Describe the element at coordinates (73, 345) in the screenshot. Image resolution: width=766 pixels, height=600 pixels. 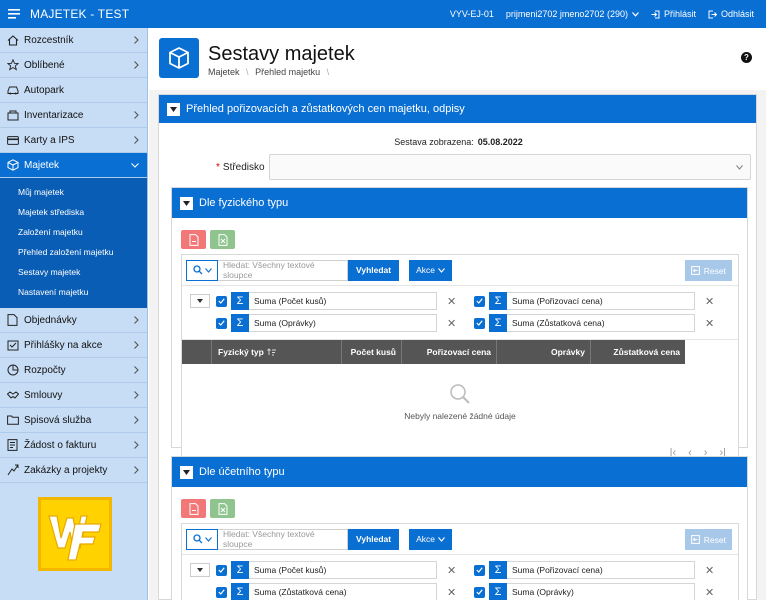
I see `sidebar-item-prihlasky: Přihlášky na akce` at that location.